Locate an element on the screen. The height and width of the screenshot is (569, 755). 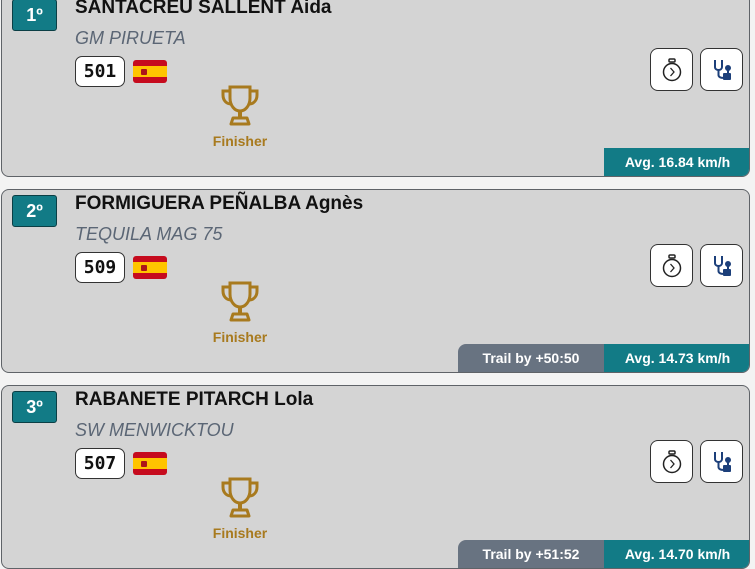
position-badge: 3º is located at coordinates (34, 407).